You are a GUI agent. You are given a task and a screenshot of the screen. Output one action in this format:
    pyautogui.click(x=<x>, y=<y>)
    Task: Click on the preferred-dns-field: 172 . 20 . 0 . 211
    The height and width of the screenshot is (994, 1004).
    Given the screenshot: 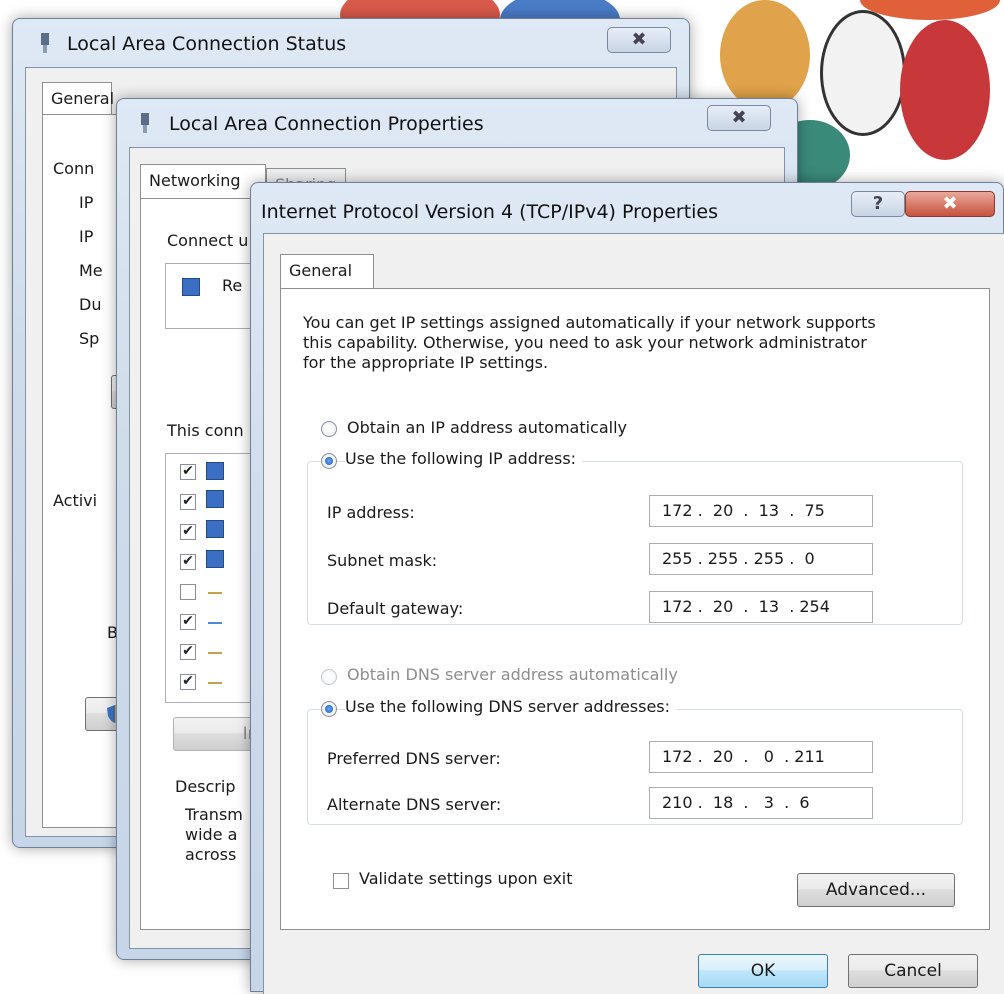 What is the action you would take?
    pyautogui.click(x=761, y=757)
    